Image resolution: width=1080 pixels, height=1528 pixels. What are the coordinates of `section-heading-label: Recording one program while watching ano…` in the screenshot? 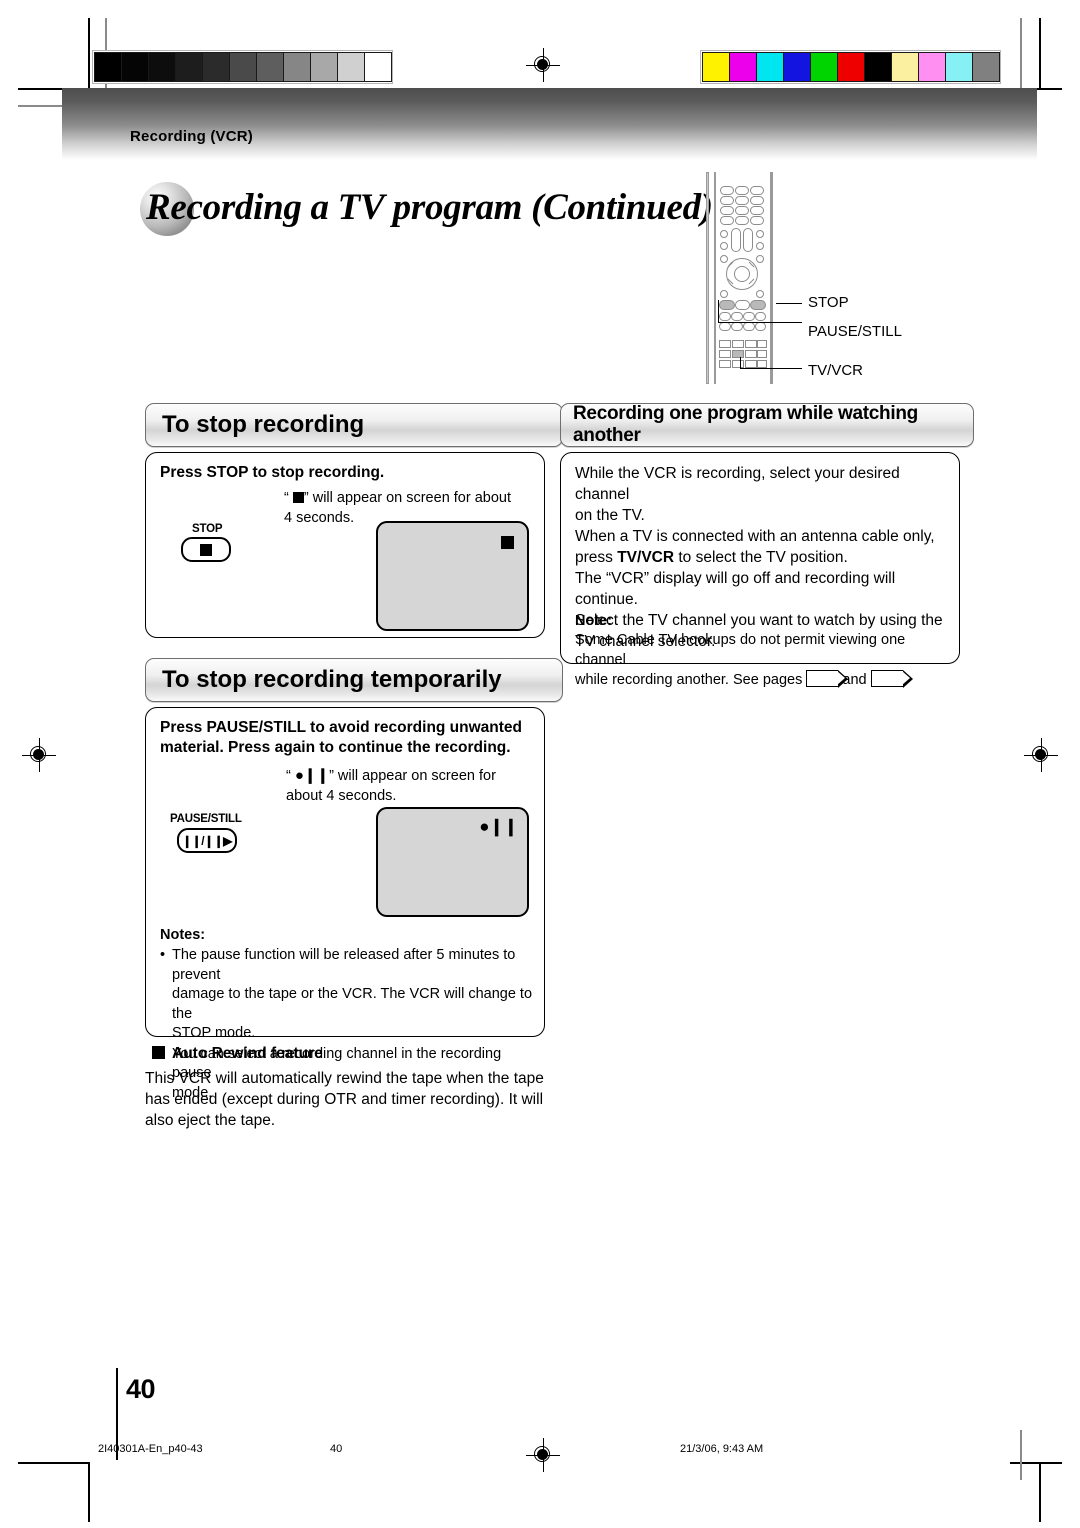 It's located at (745, 424).